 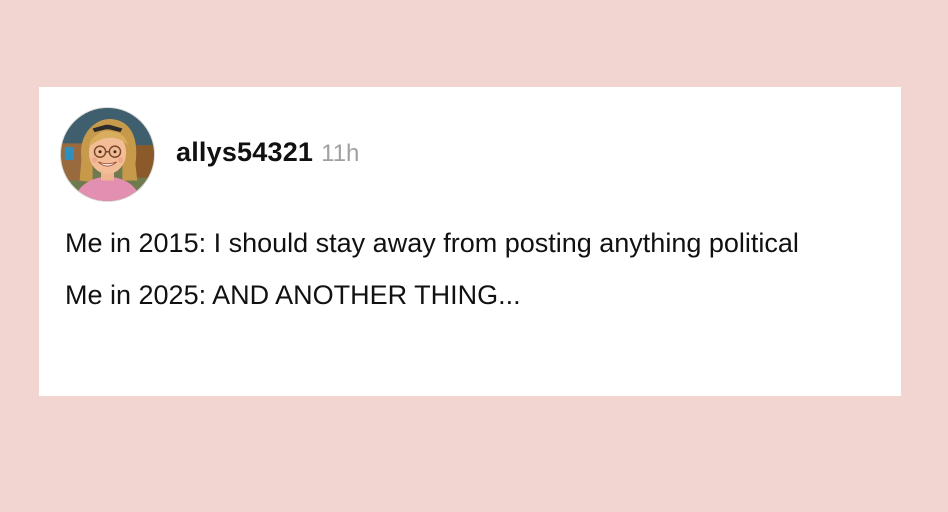 I want to click on username-link: allys54321, so click(x=244, y=152).